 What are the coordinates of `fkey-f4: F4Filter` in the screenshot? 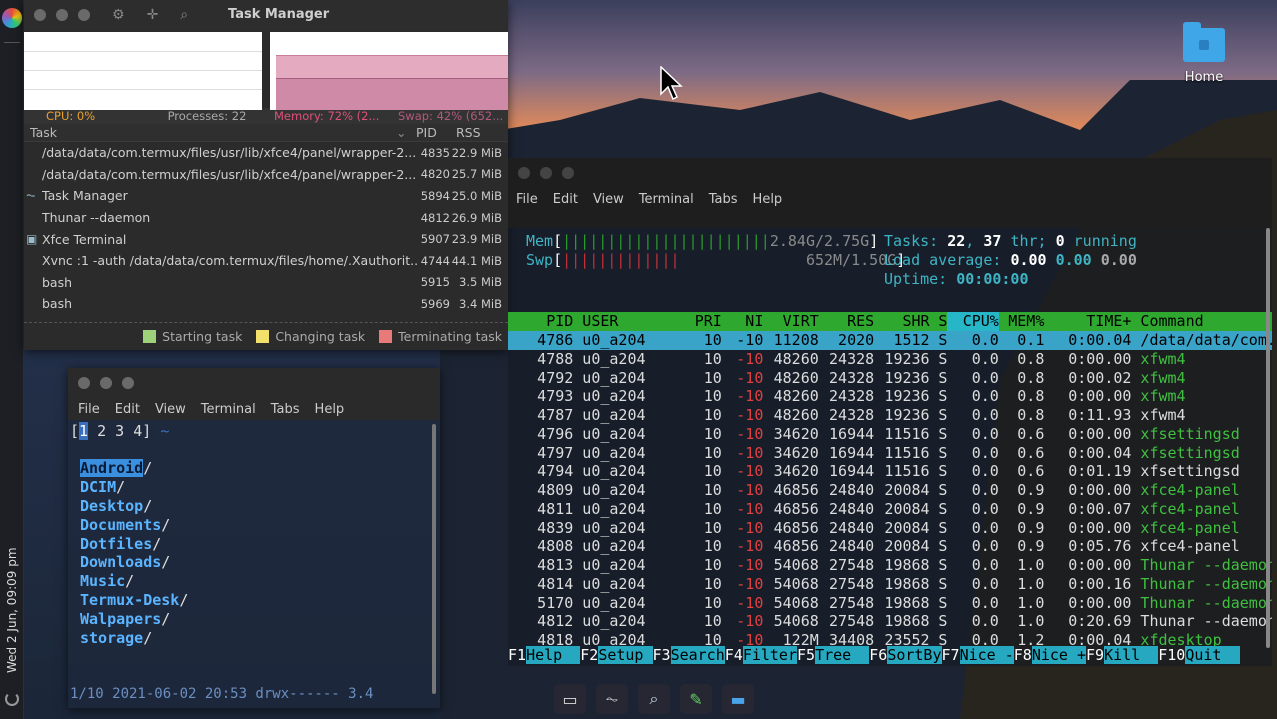 It's located at (761, 655).